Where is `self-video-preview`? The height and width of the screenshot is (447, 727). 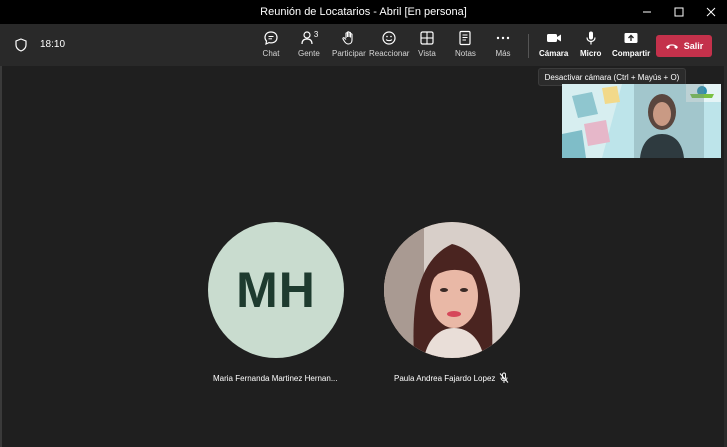
self-video-preview is located at coordinates (641, 121).